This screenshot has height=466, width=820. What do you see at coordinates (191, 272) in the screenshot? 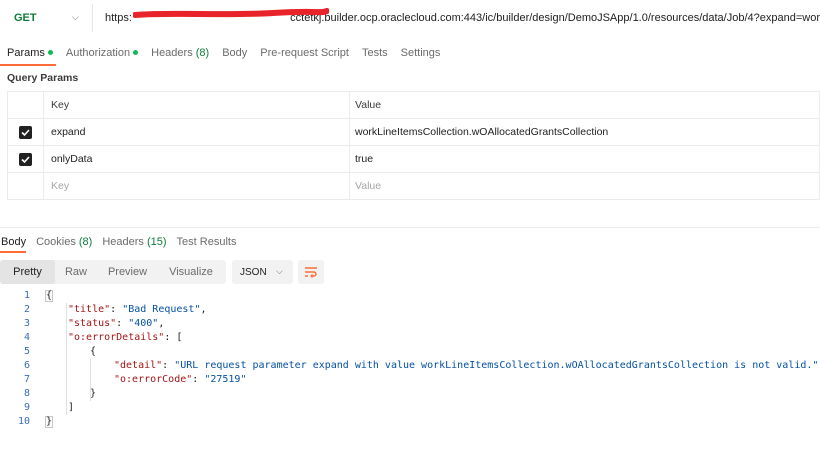
I see `view-visualize-button: Visualize` at bounding box center [191, 272].